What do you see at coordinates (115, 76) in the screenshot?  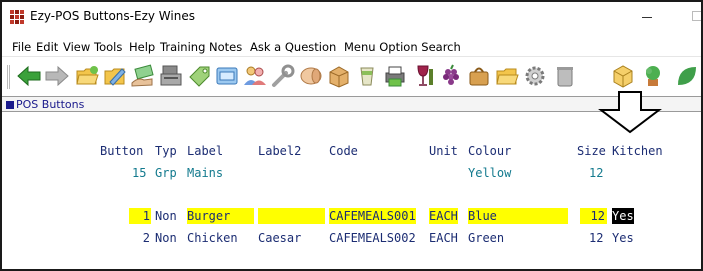 I see `folder-edit-icon` at bounding box center [115, 76].